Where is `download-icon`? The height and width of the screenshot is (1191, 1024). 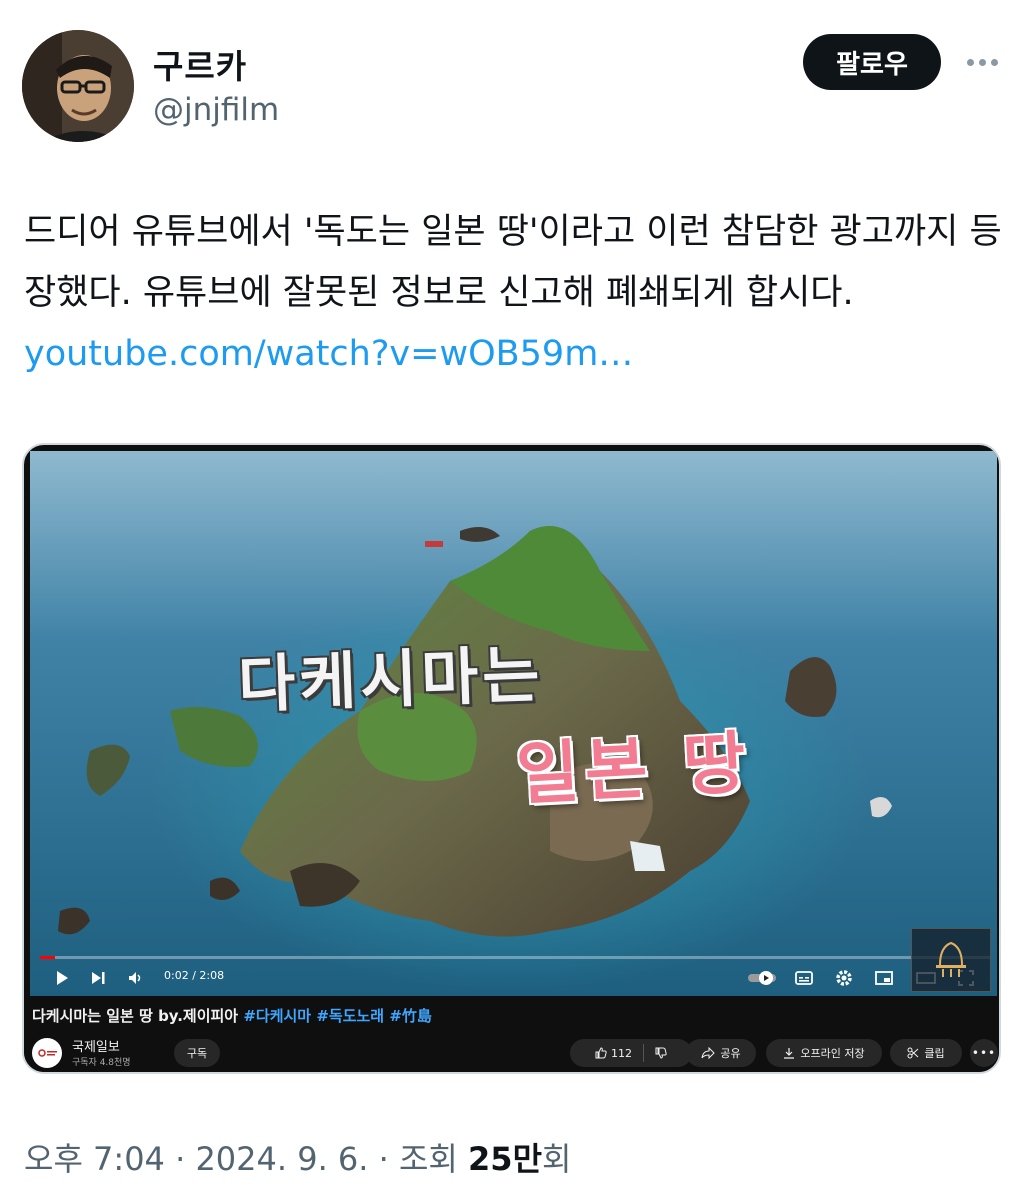 download-icon is located at coordinates (789, 1053).